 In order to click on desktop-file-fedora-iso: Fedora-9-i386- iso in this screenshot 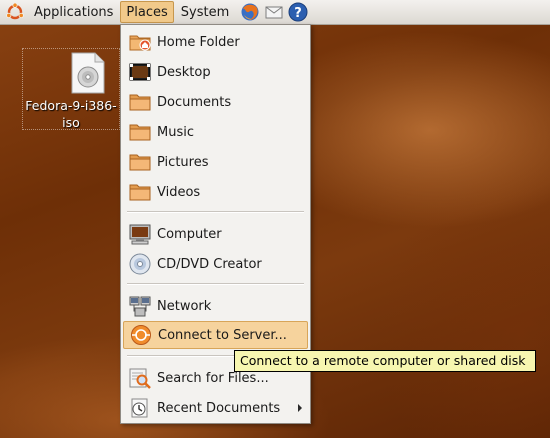, I will do `click(71, 89)`.